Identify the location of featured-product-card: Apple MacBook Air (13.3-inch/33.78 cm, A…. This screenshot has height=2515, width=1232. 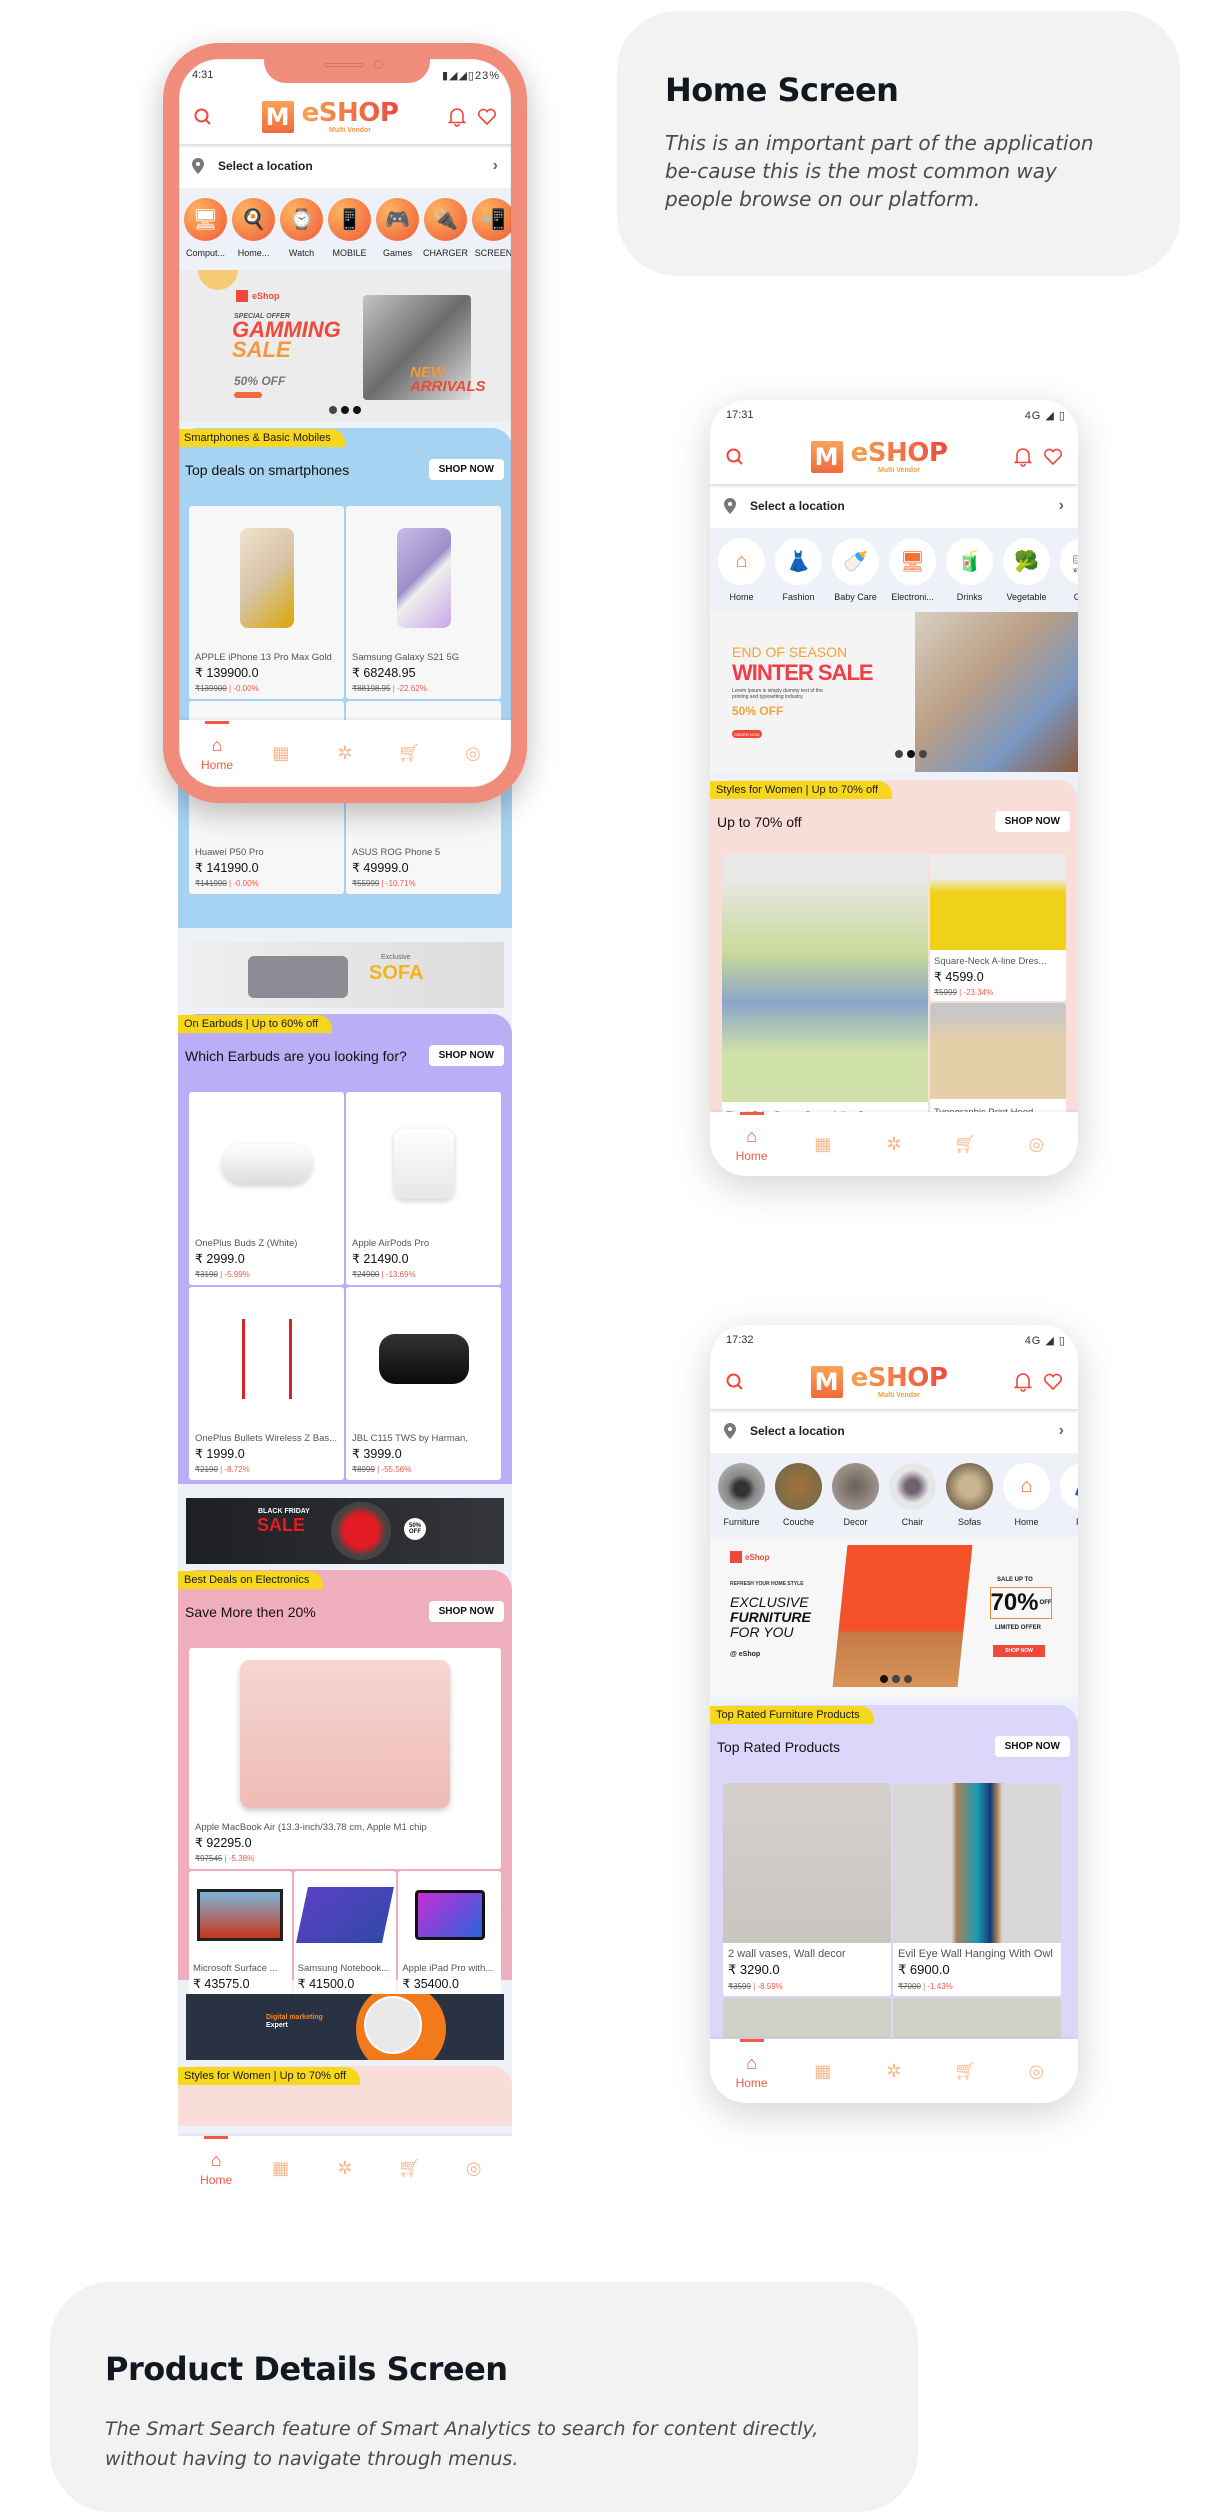
(345, 1758).